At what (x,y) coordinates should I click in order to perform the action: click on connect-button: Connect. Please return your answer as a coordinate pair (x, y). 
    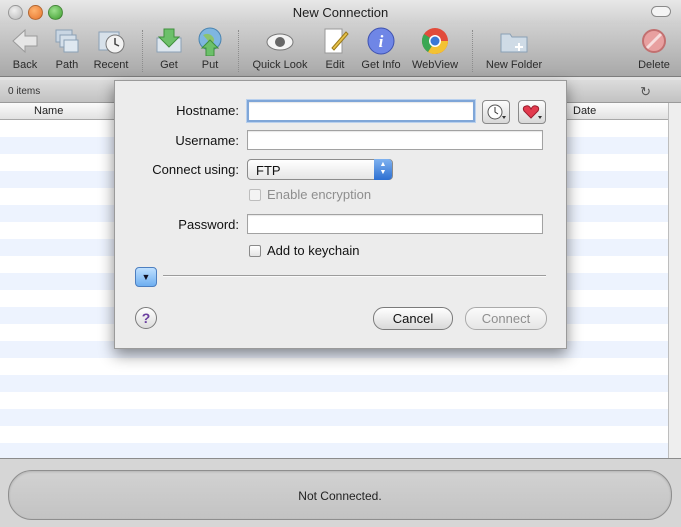
    Looking at the image, I should click on (506, 318).